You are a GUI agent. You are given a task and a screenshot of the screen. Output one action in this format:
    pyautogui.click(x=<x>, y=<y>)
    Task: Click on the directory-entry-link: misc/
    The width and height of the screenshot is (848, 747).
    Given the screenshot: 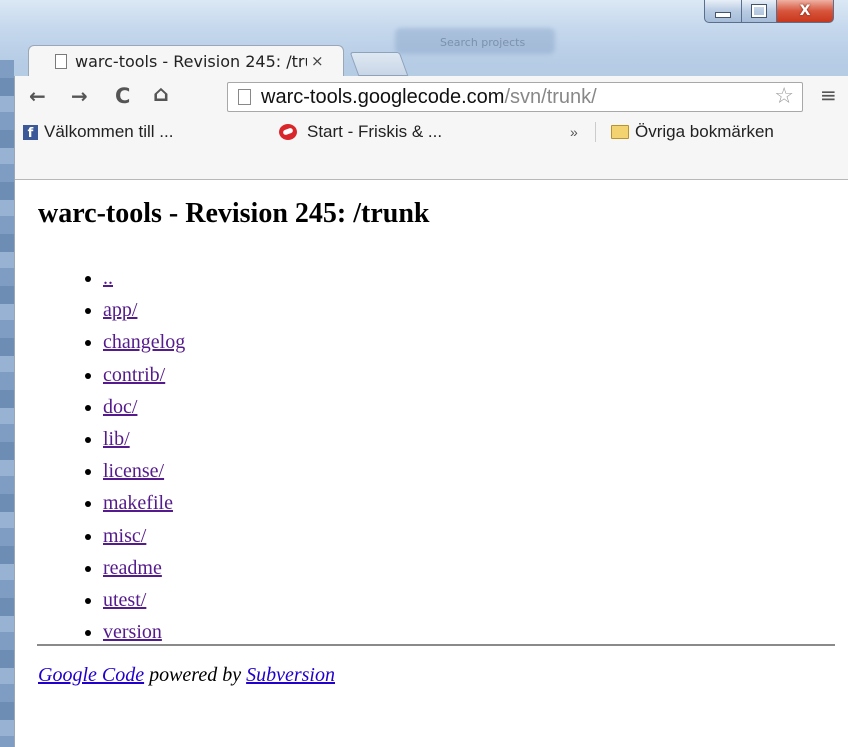 What is the action you would take?
    pyautogui.click(x=124, y=536)
    